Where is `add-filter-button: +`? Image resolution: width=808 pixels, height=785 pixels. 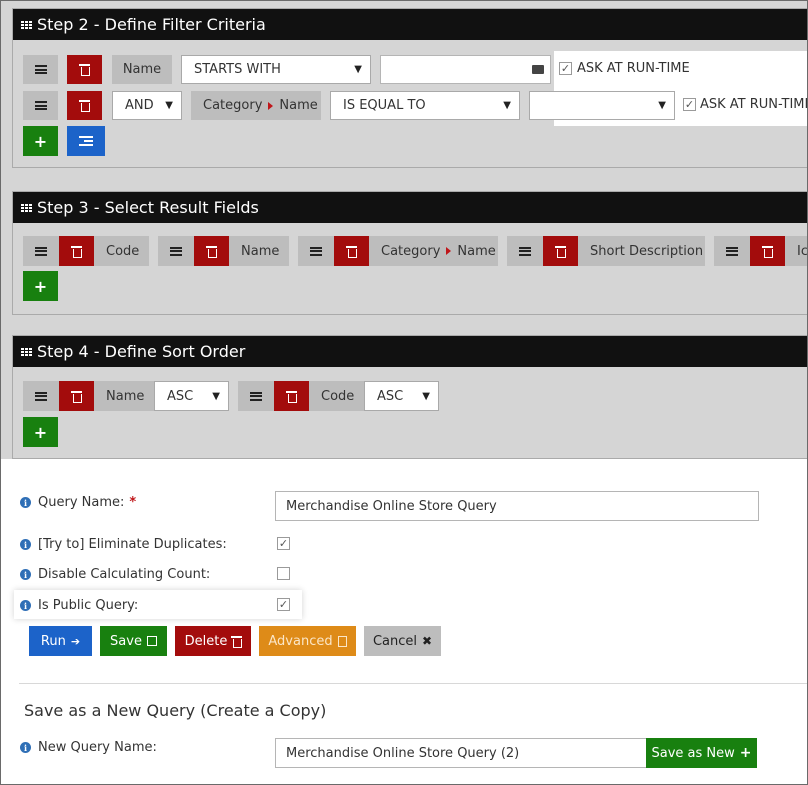
add-filter-button: + is located at coordinates (40, 141).